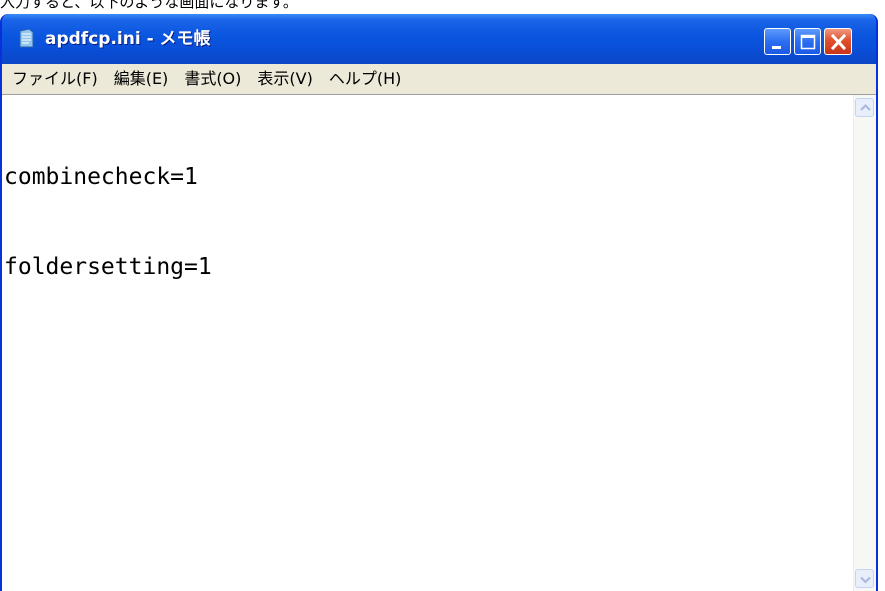 Image resolution: width=885 pixels, height=591 pixels. Describe the element at coordinates (439, 39) in the screenshot. I see `title-bar: apdfcp.ini - メモ帳` at that location.